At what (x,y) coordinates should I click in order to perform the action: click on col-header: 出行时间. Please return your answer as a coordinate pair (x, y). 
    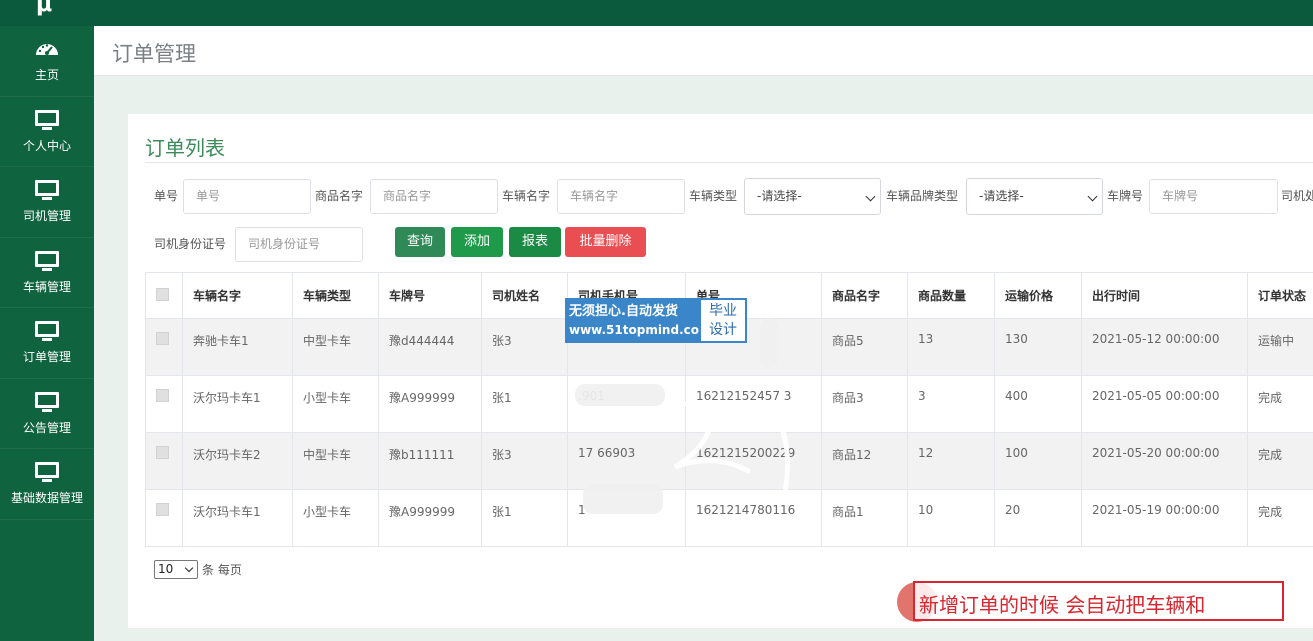
    Looking at the image, I should click on (1164, 295).